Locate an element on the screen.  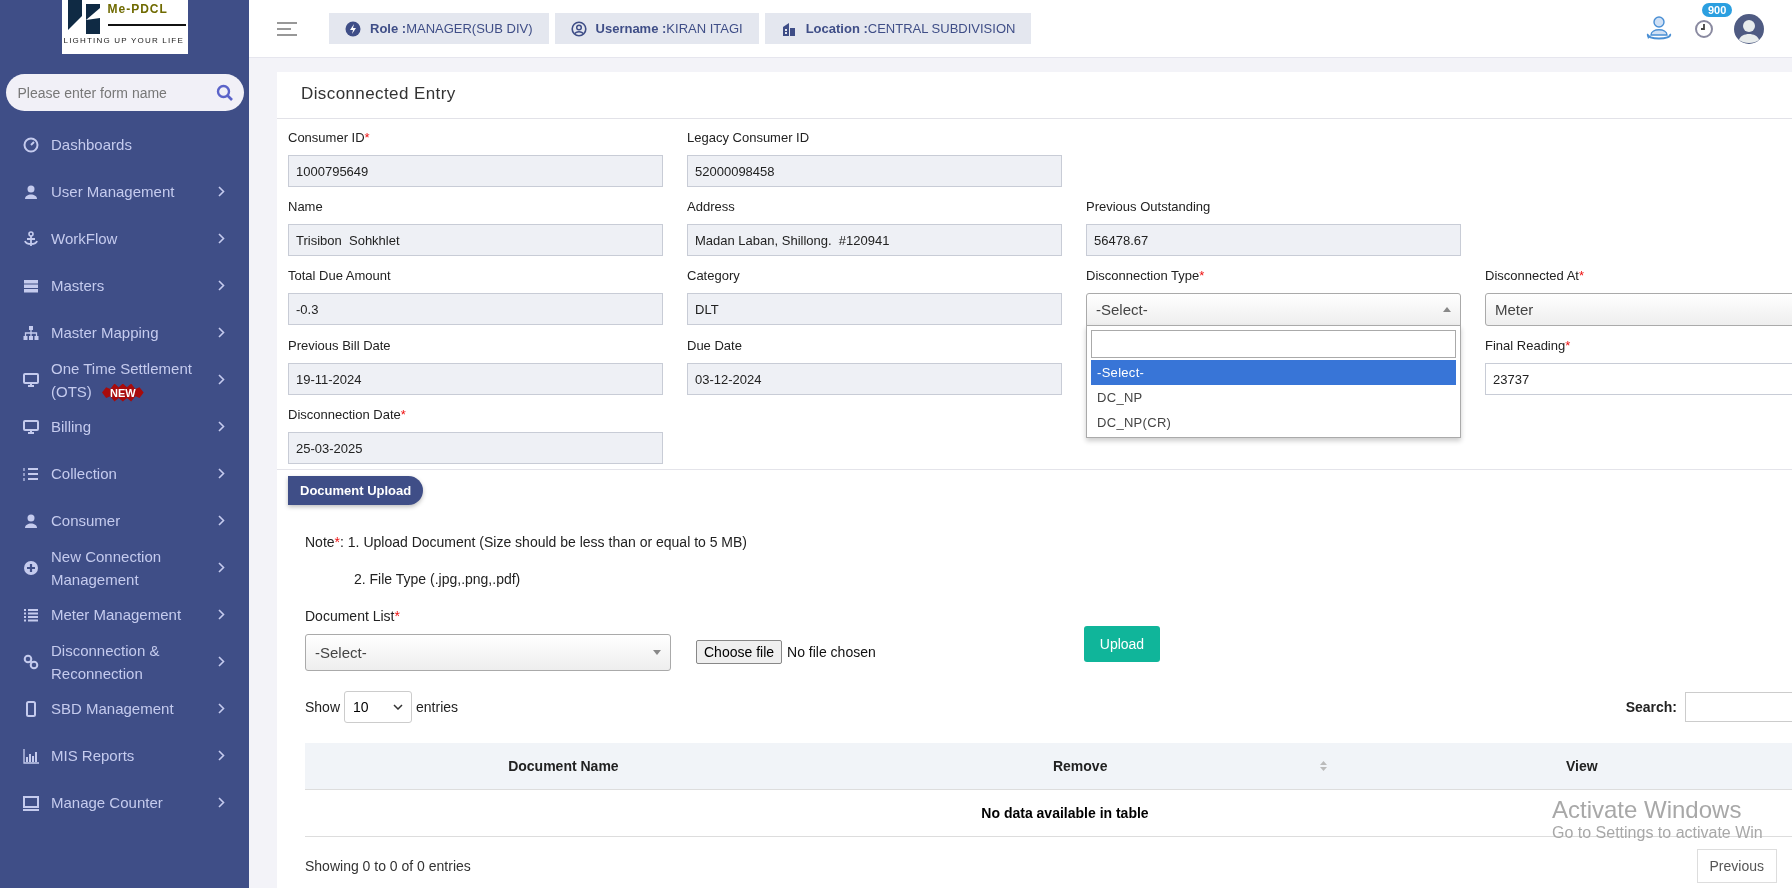
previous-button: Previous is located at coordinates (1736, 866).